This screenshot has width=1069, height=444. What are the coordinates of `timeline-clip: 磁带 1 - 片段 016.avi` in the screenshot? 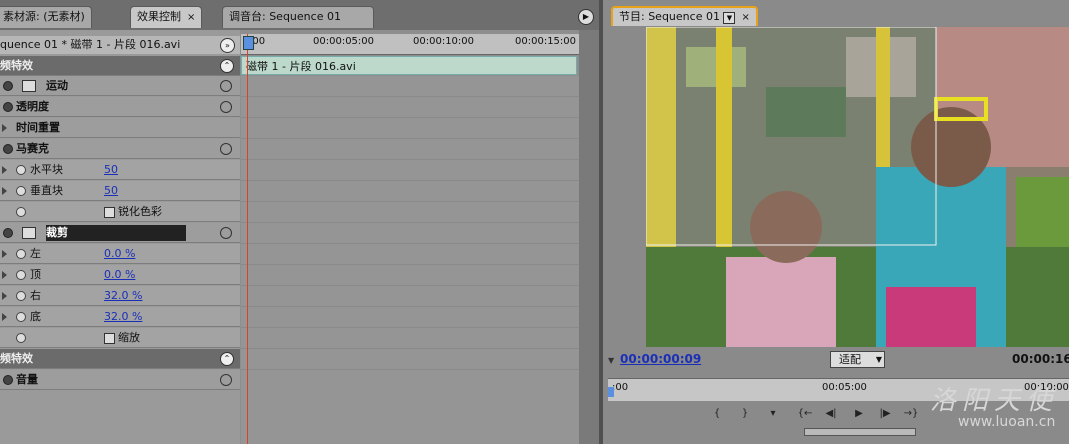 It's located at (409, 65).